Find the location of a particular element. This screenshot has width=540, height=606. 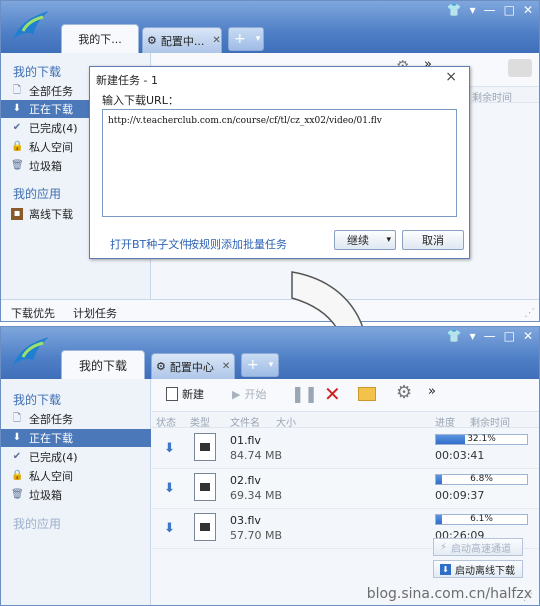

tab-label: 配置中心 is located at coordinates (191, 367).